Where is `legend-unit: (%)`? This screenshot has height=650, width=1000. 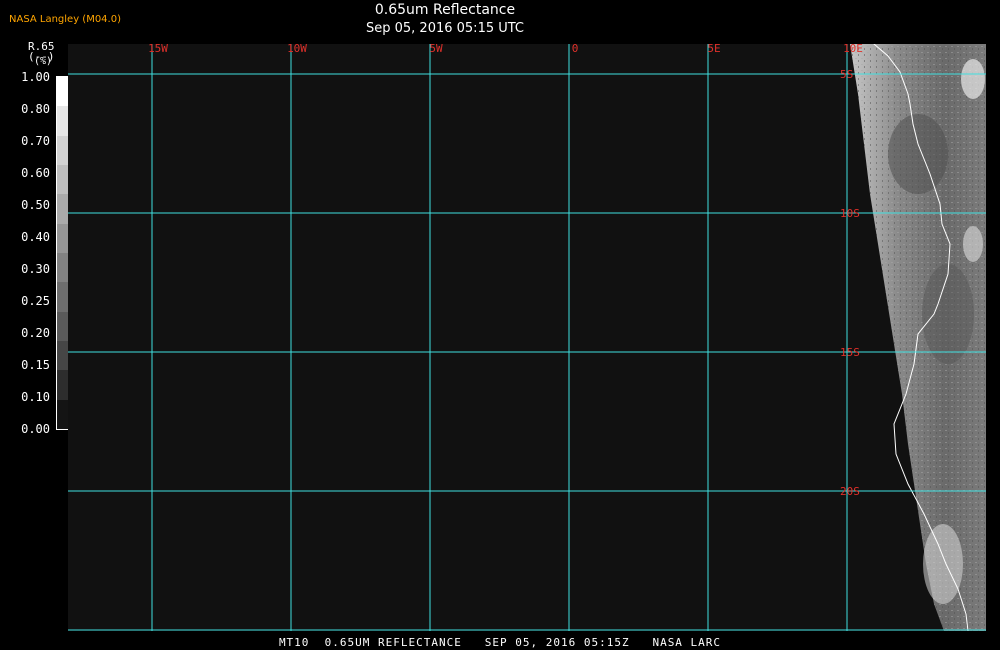 legend-unit: (%) is located at coordinates (43, 61).